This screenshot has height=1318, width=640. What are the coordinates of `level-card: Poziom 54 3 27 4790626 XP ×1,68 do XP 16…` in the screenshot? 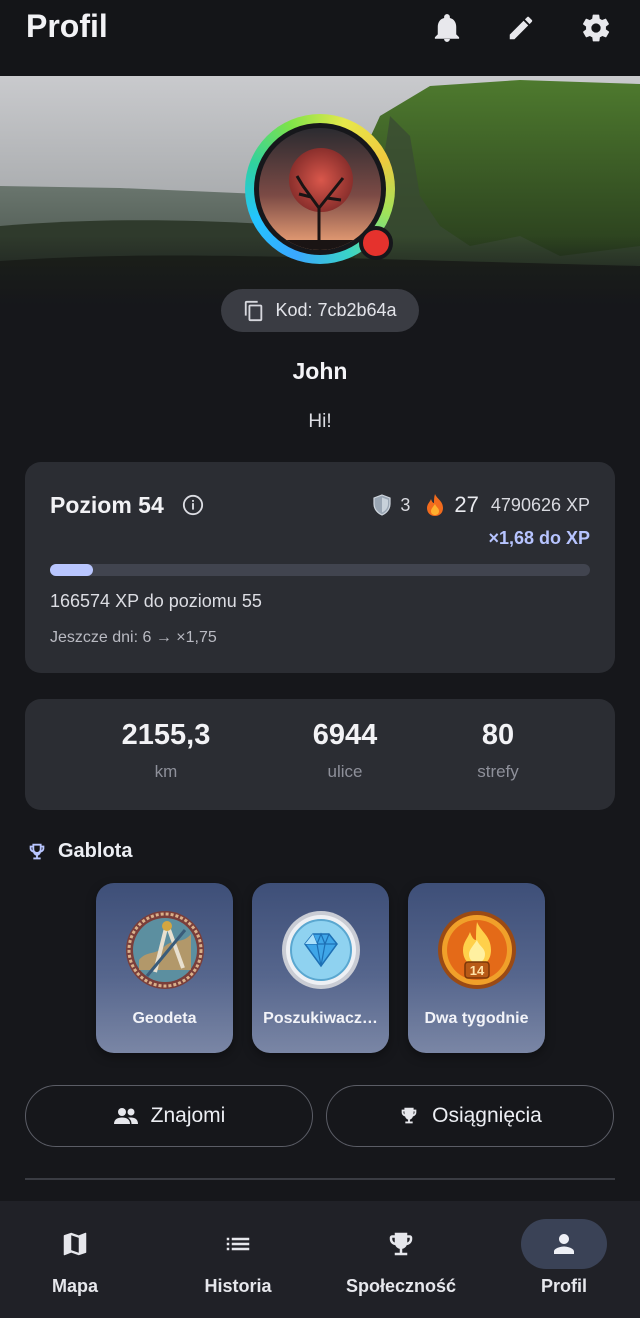 It's located at (320, 567).